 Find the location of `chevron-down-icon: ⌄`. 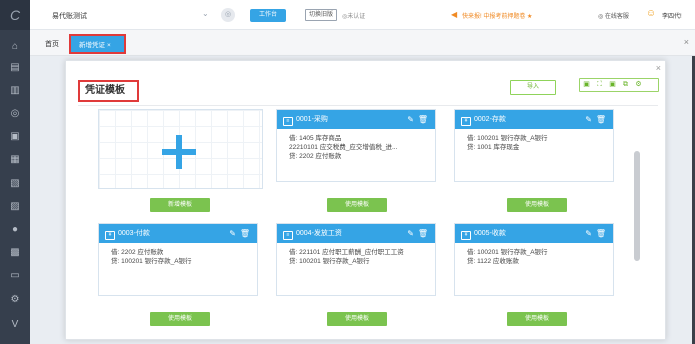

chevron-down-icon: ⌄ is located at coordinates (205, 13).